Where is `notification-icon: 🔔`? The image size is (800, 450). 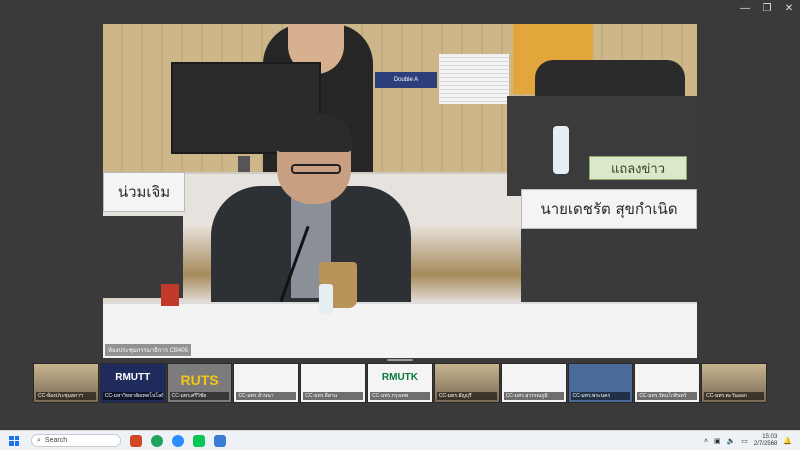 notification-icon: 🔔 is located at coordinates (787, 441).